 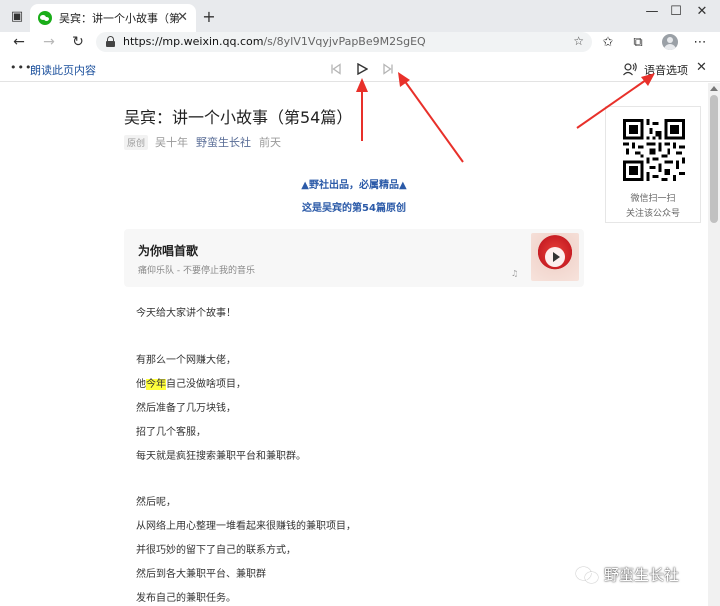 What do you see at coordinates (209, 16) in the screenshot?
I see `new-tab-icon: +` at bounding box center [209, 16].